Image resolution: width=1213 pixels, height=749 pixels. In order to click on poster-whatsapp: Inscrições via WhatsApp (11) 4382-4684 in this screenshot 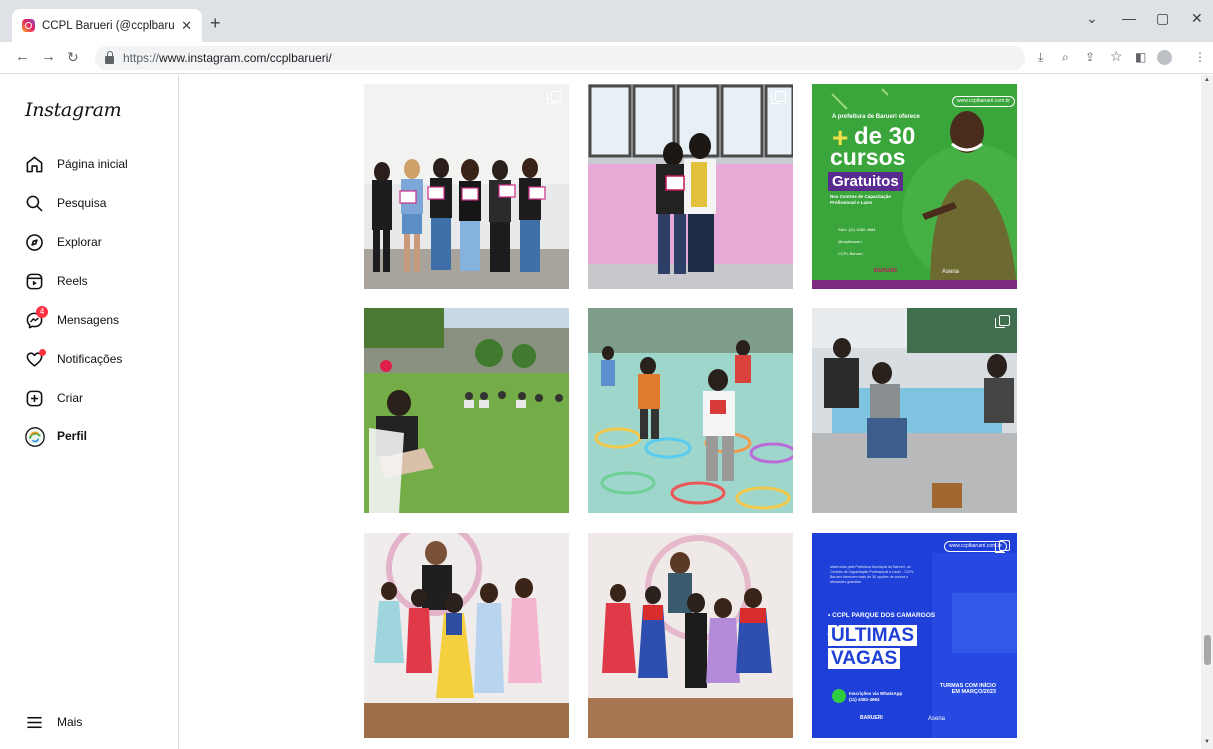, I will do `click(876, 696)`.